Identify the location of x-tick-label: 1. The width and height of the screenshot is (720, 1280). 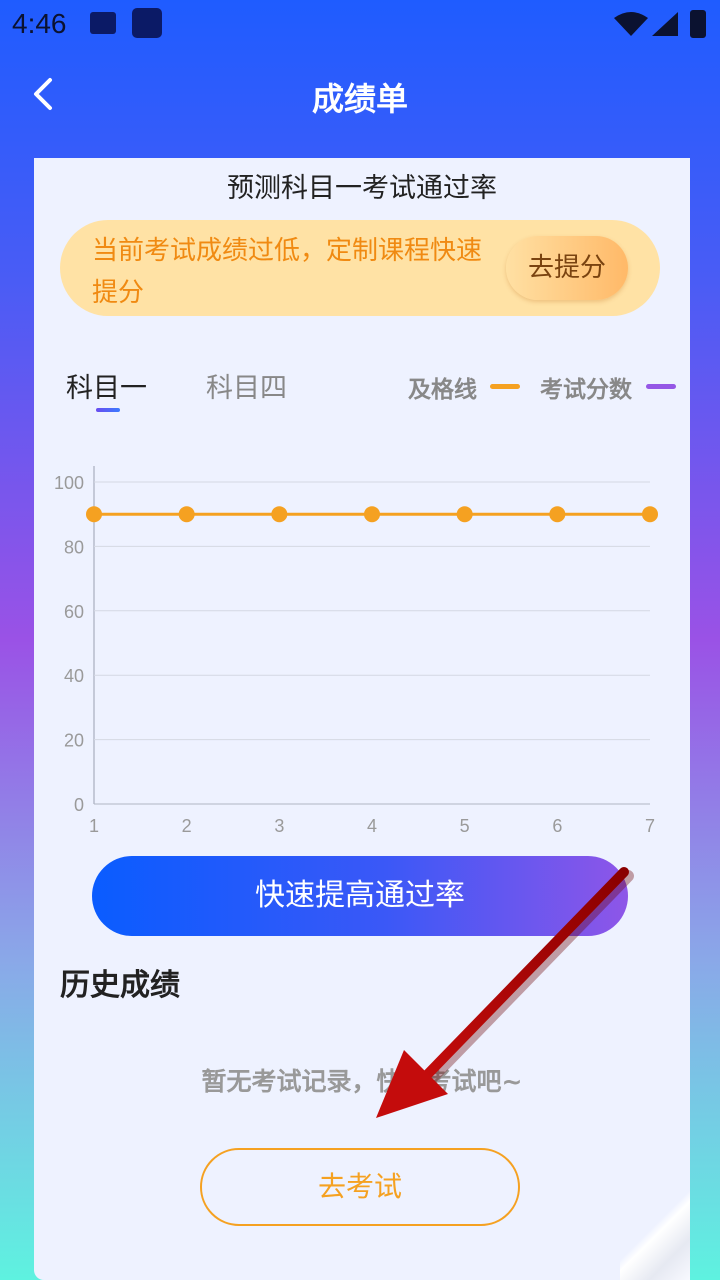
(94, 826).